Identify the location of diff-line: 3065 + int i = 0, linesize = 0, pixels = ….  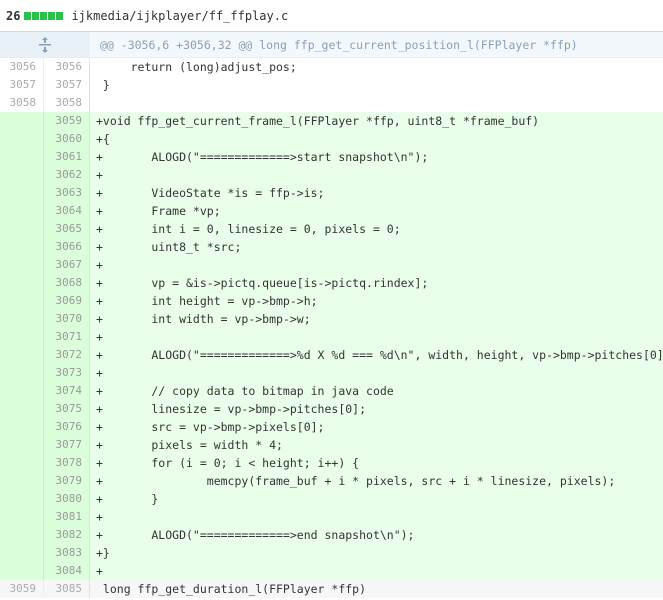
(331, 229).